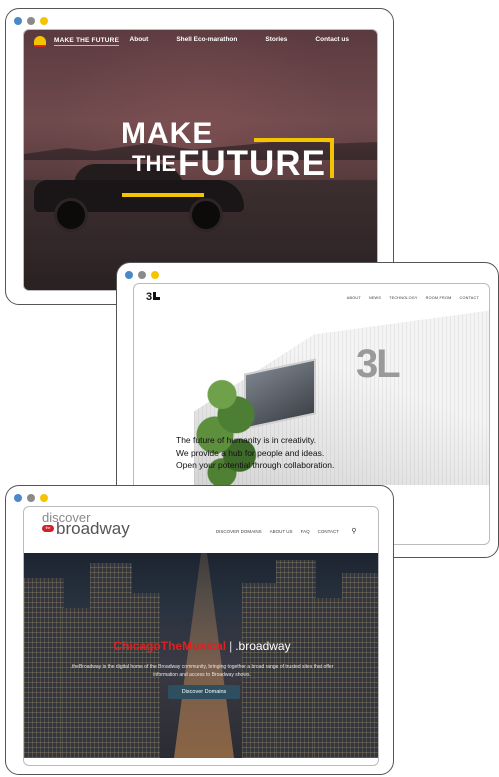  I want to click on building-3l-sign: 3L, so click(378, 364).